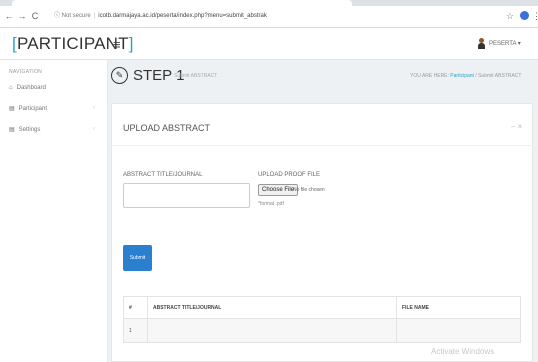  I want to click on reload-icon: C, so click(35, 16).